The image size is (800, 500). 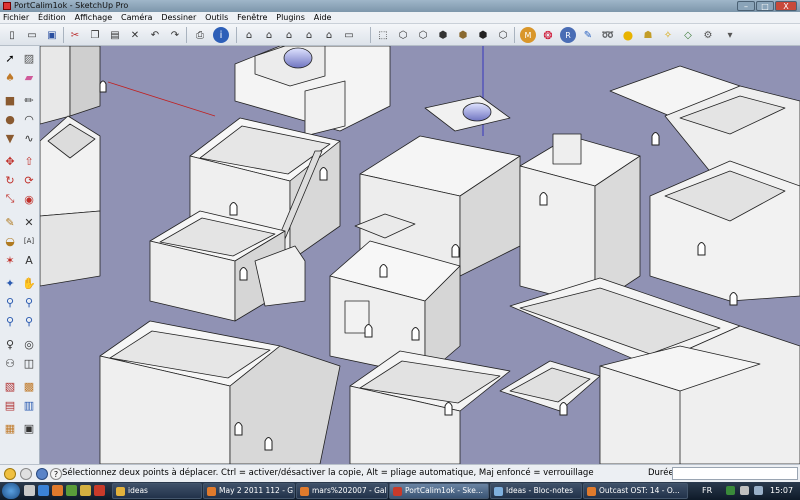 What do you see at coordinates (85, 490) in the screenshot?
I see `folder-icon` at bounding box center [85, 490].